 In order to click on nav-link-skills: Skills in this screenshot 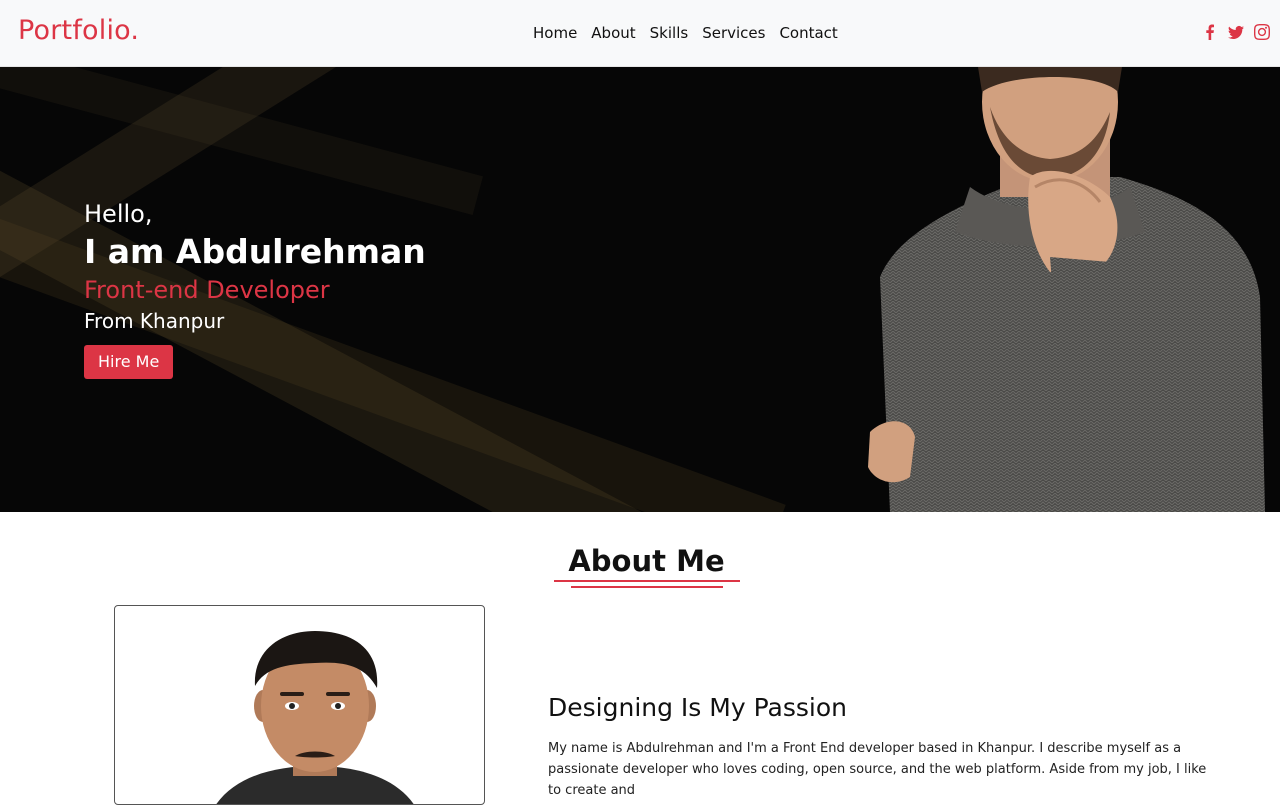, I will do `click(669, 33)`.